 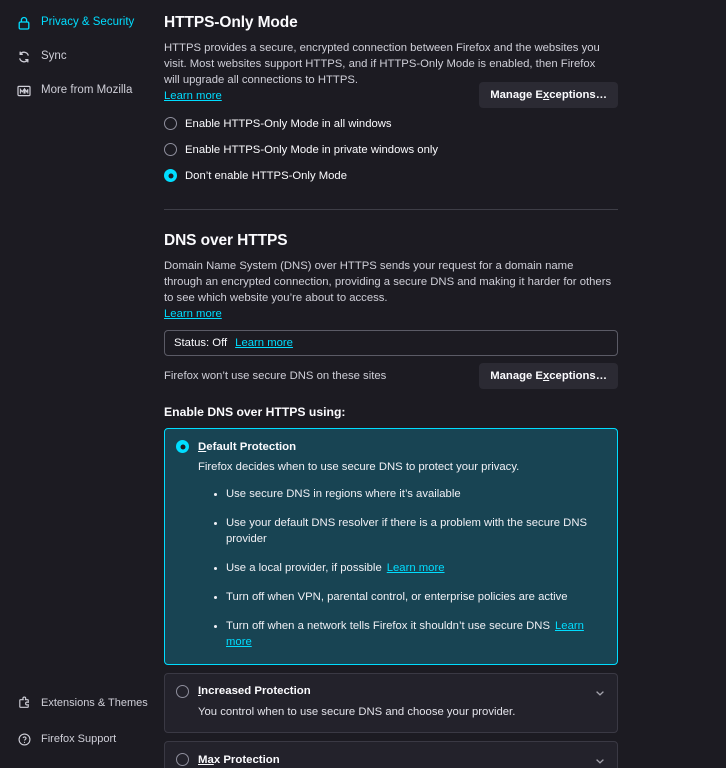 I want to click on card-title: Default Protection, so click(x=247, y=447).